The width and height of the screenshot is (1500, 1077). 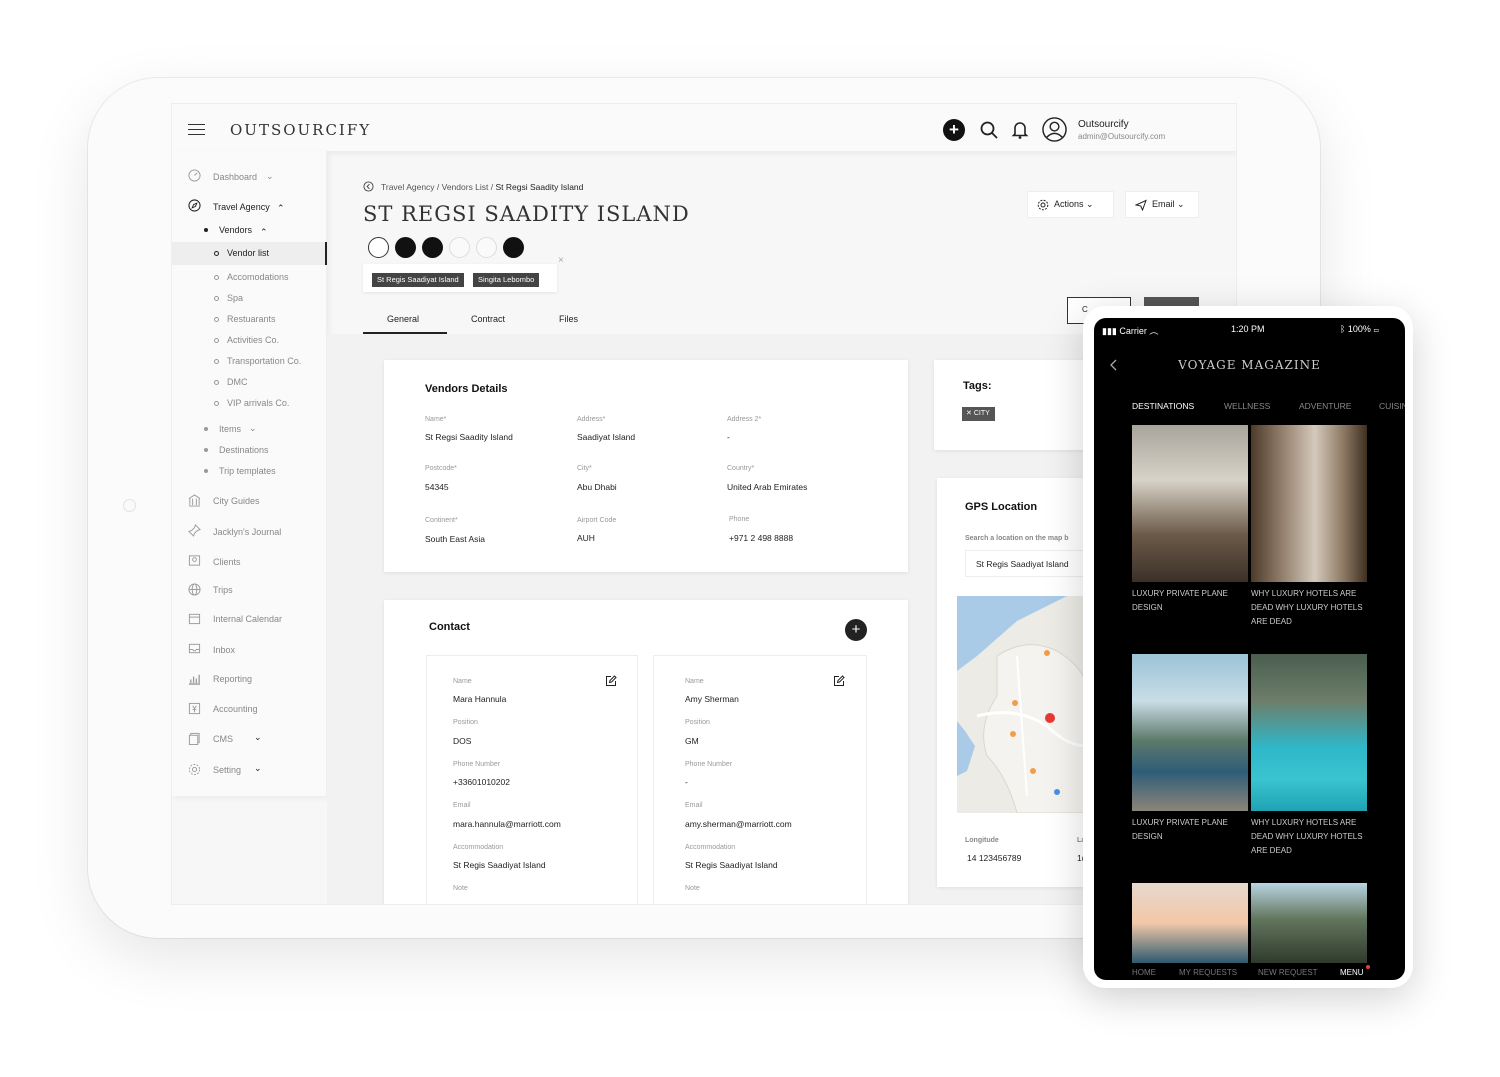 I want to click on sidebar-item-restaurants: Restuarants, so click(x=251, y=319).